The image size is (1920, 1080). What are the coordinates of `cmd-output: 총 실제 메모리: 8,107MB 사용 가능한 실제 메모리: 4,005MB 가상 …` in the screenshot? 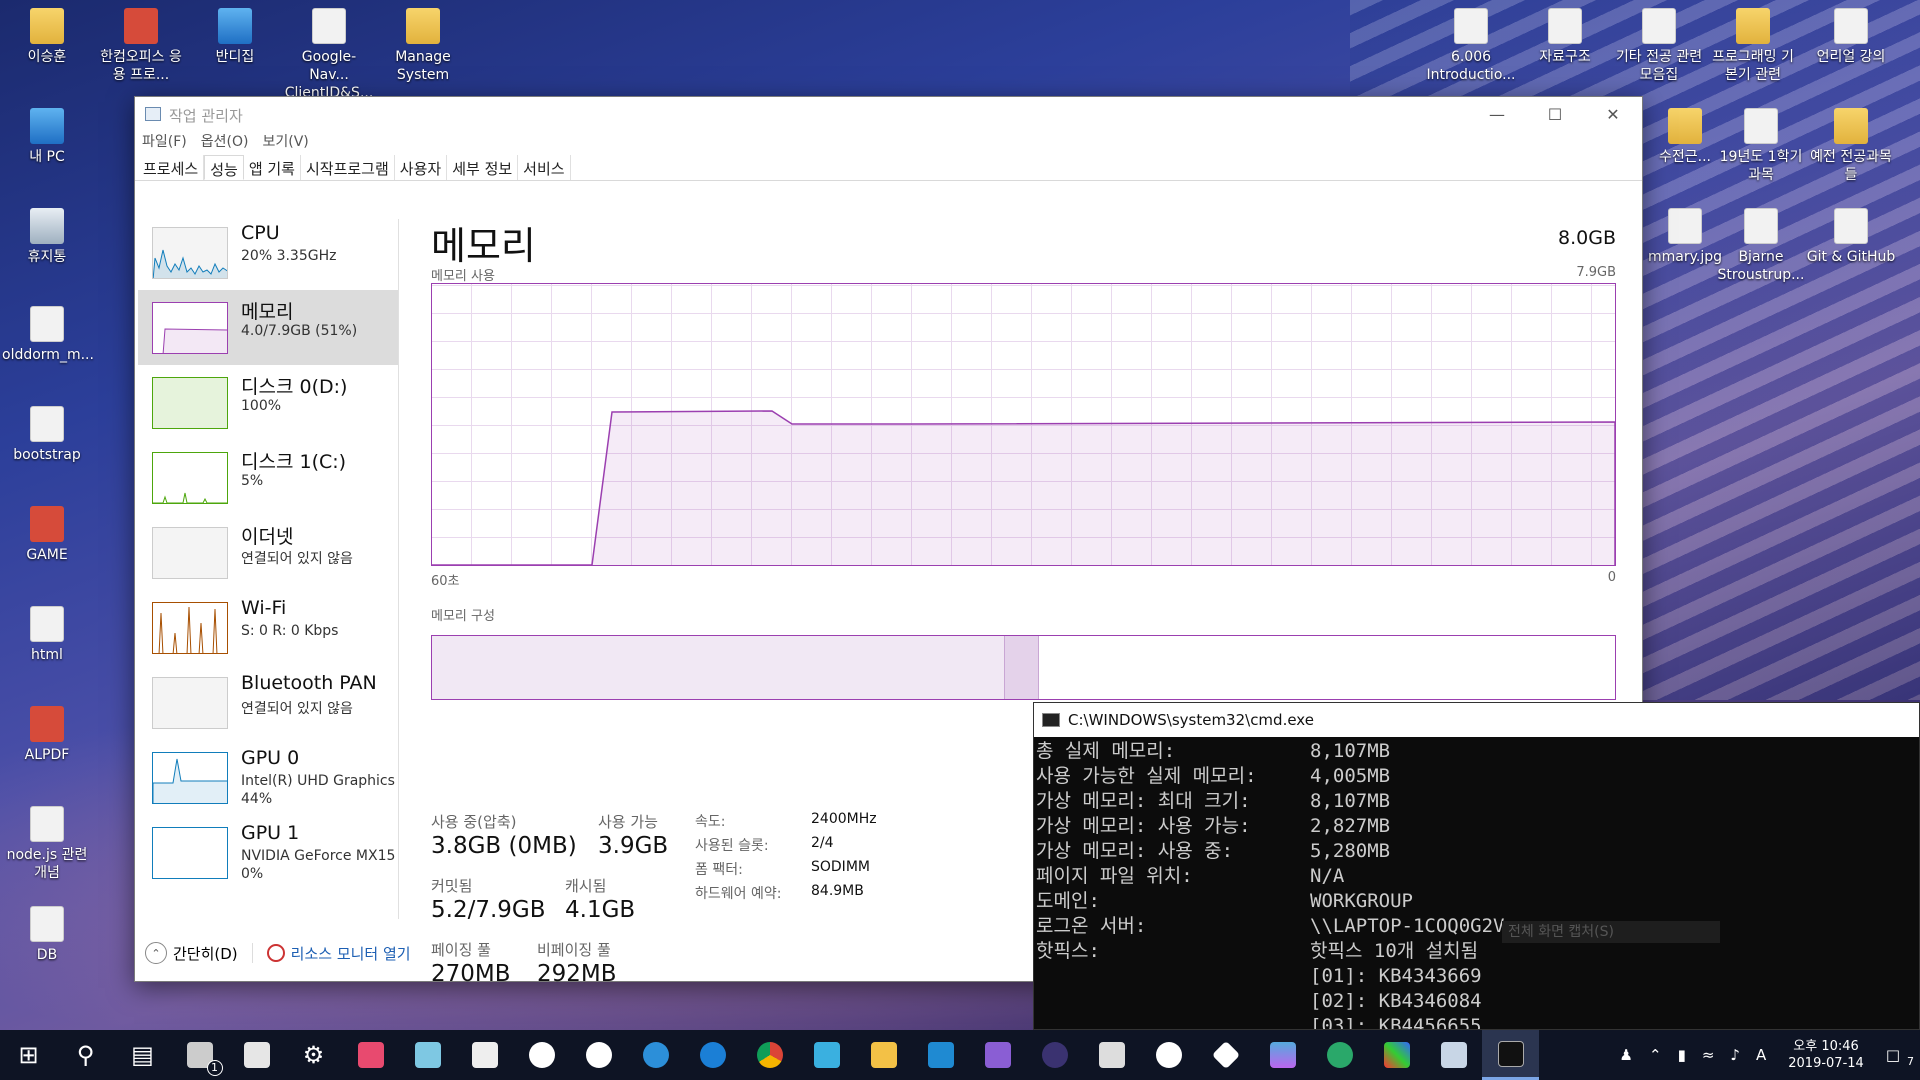 It's located at (1476, 883).